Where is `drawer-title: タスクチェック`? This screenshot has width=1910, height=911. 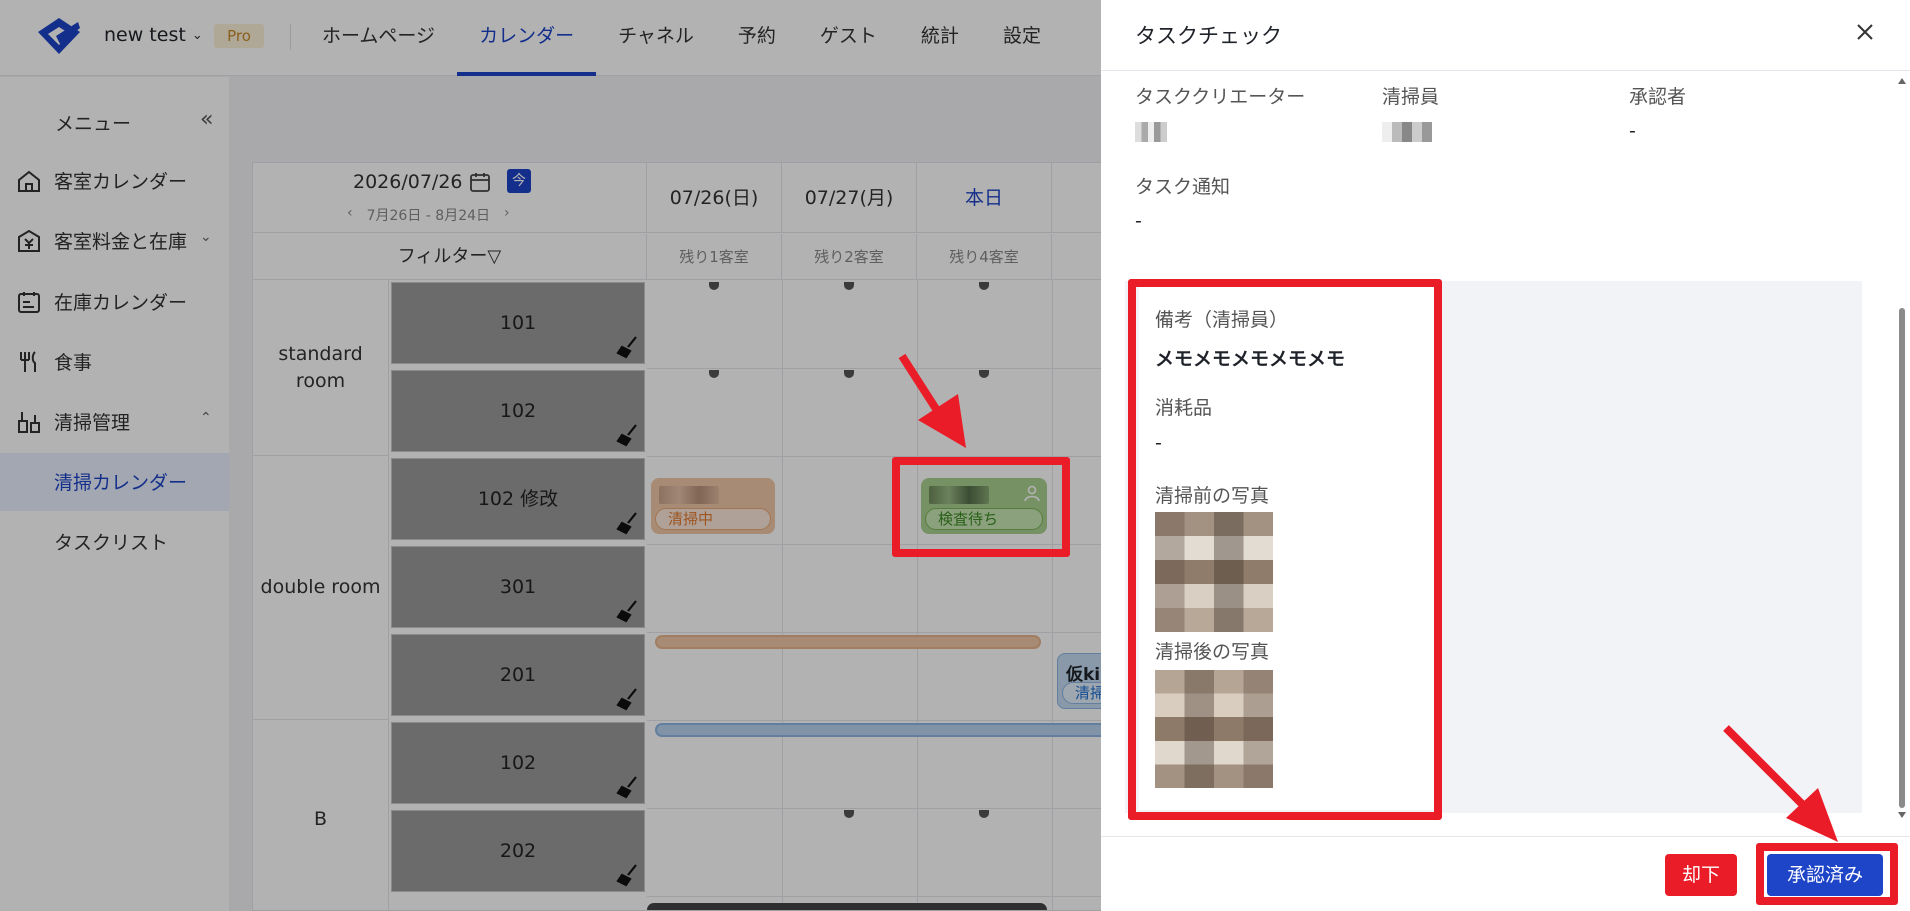 drawer-title: タスクチェック is located at coordinates (1208, 36).